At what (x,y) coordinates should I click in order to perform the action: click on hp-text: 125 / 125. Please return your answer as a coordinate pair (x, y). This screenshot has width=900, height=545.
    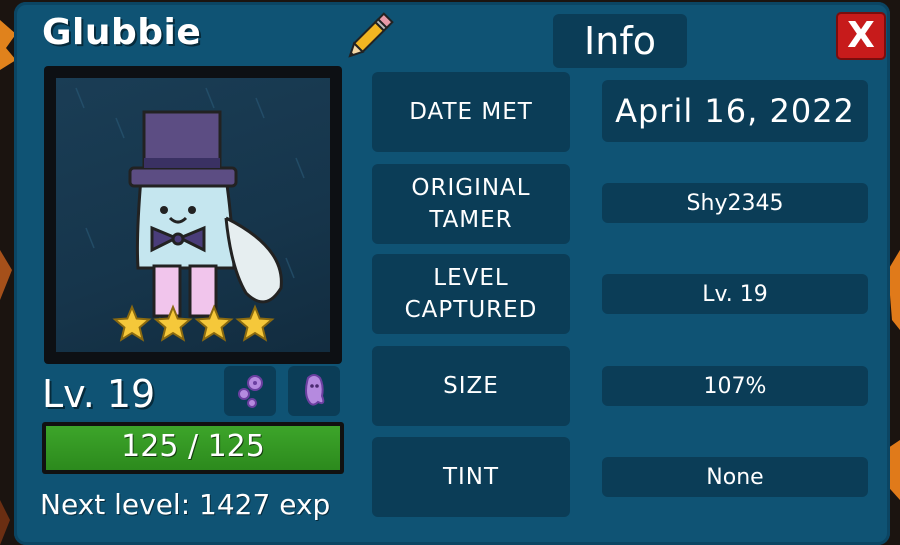
    Looking at the image, I should click on (193, 446).